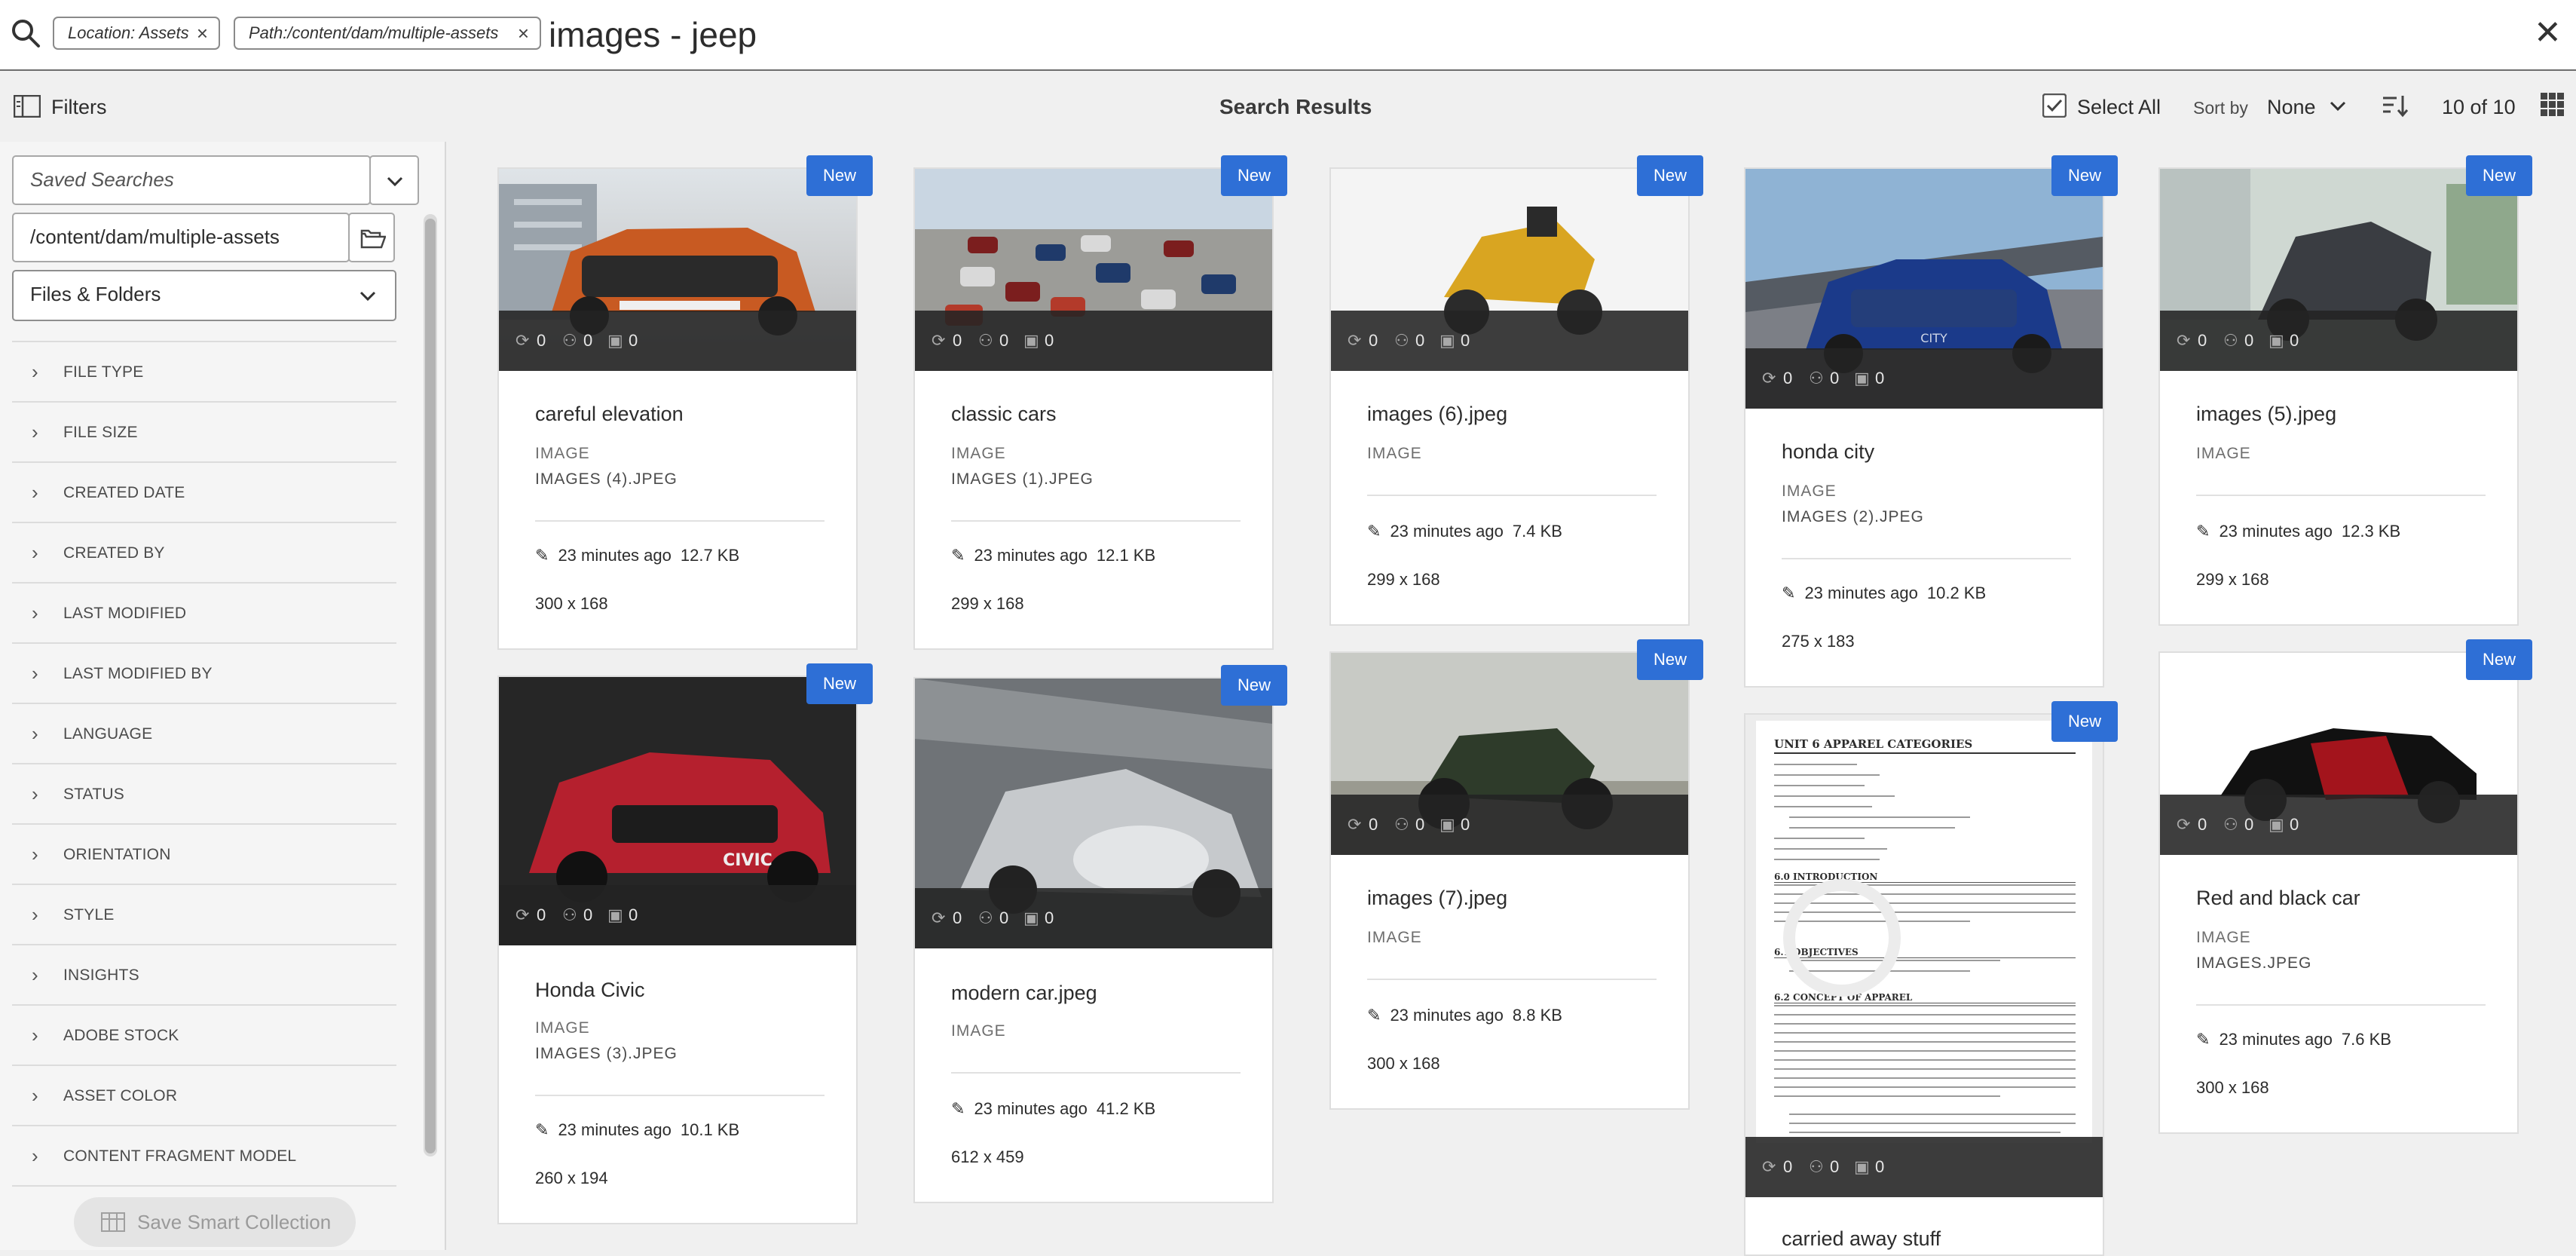 The image size is (2576, 1256). I want to click on facet-file-type: › FILE TYPE, so click(204, 373).